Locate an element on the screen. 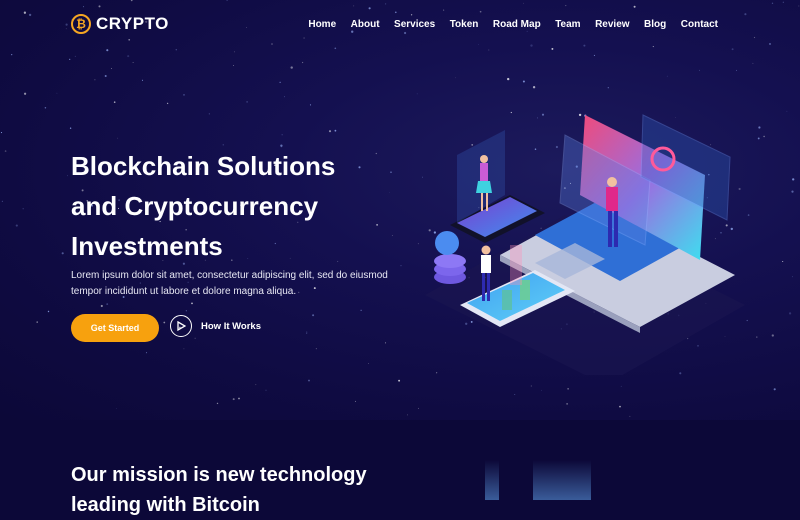 The width and height of the screenshot is (800, 520). how-it-works-button: How It Works is located at coordinates (215, 326).